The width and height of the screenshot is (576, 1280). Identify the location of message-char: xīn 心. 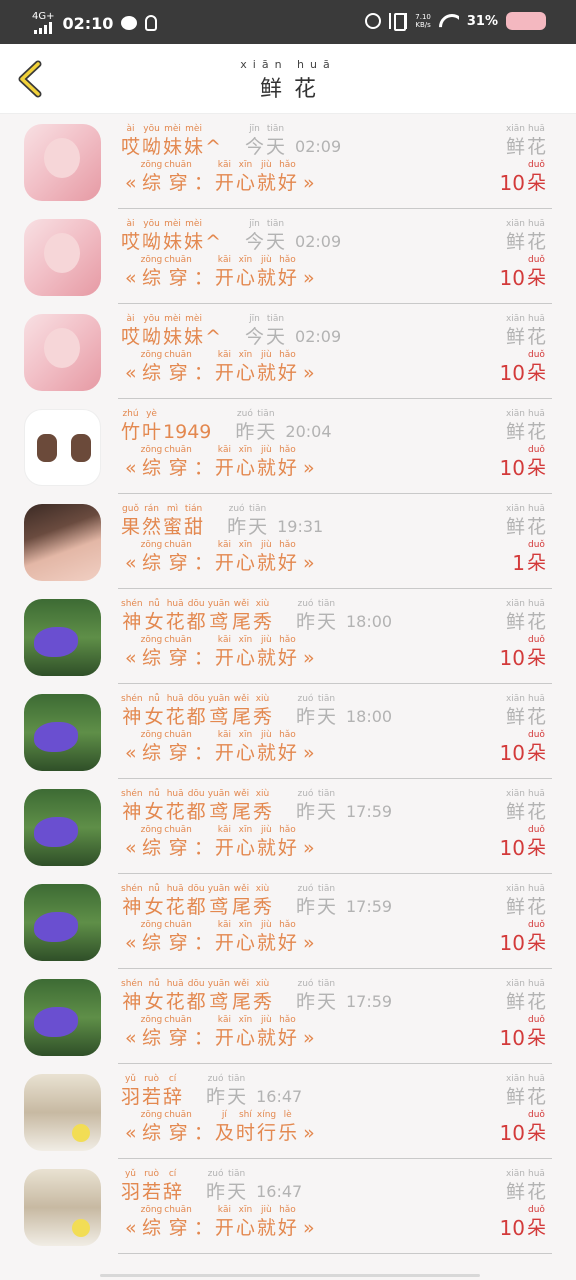
(245, 462).